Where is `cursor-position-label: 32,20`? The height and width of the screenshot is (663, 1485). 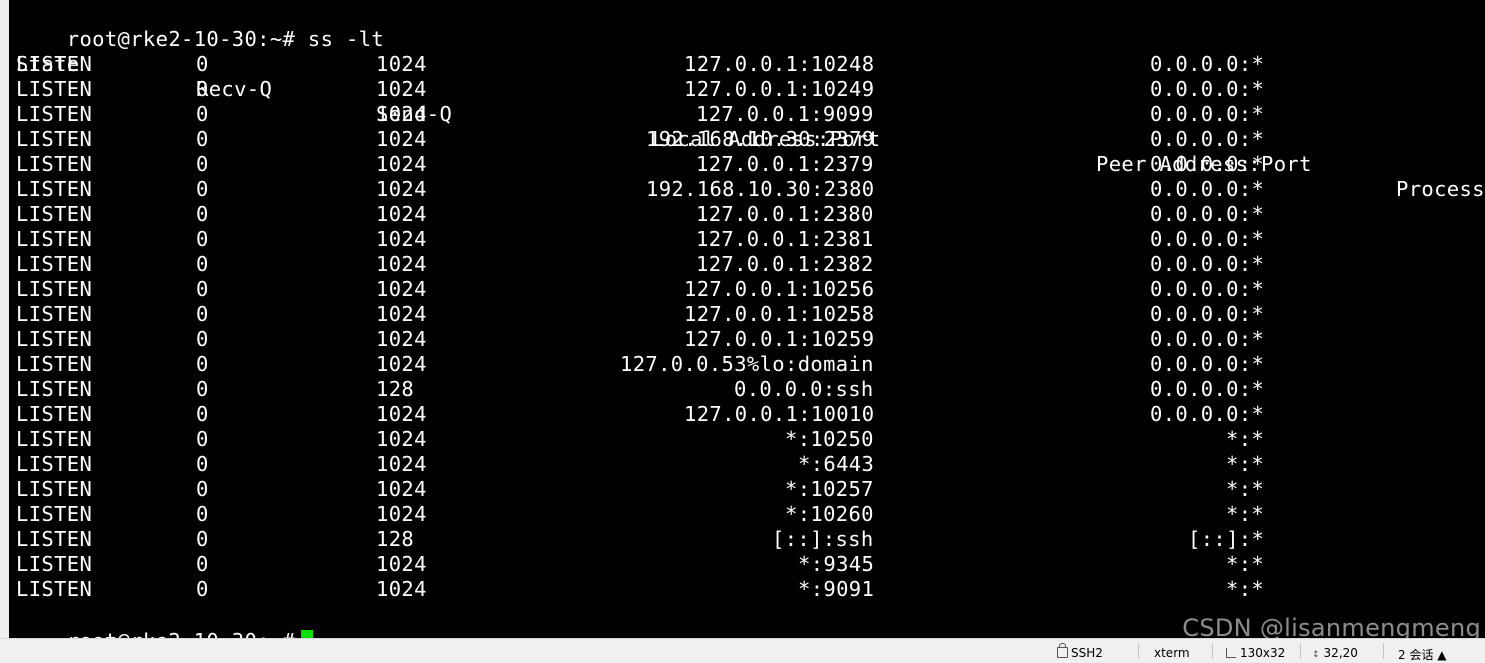 cursor-position-label: 32,20 is located at coordinates (1340, 653).